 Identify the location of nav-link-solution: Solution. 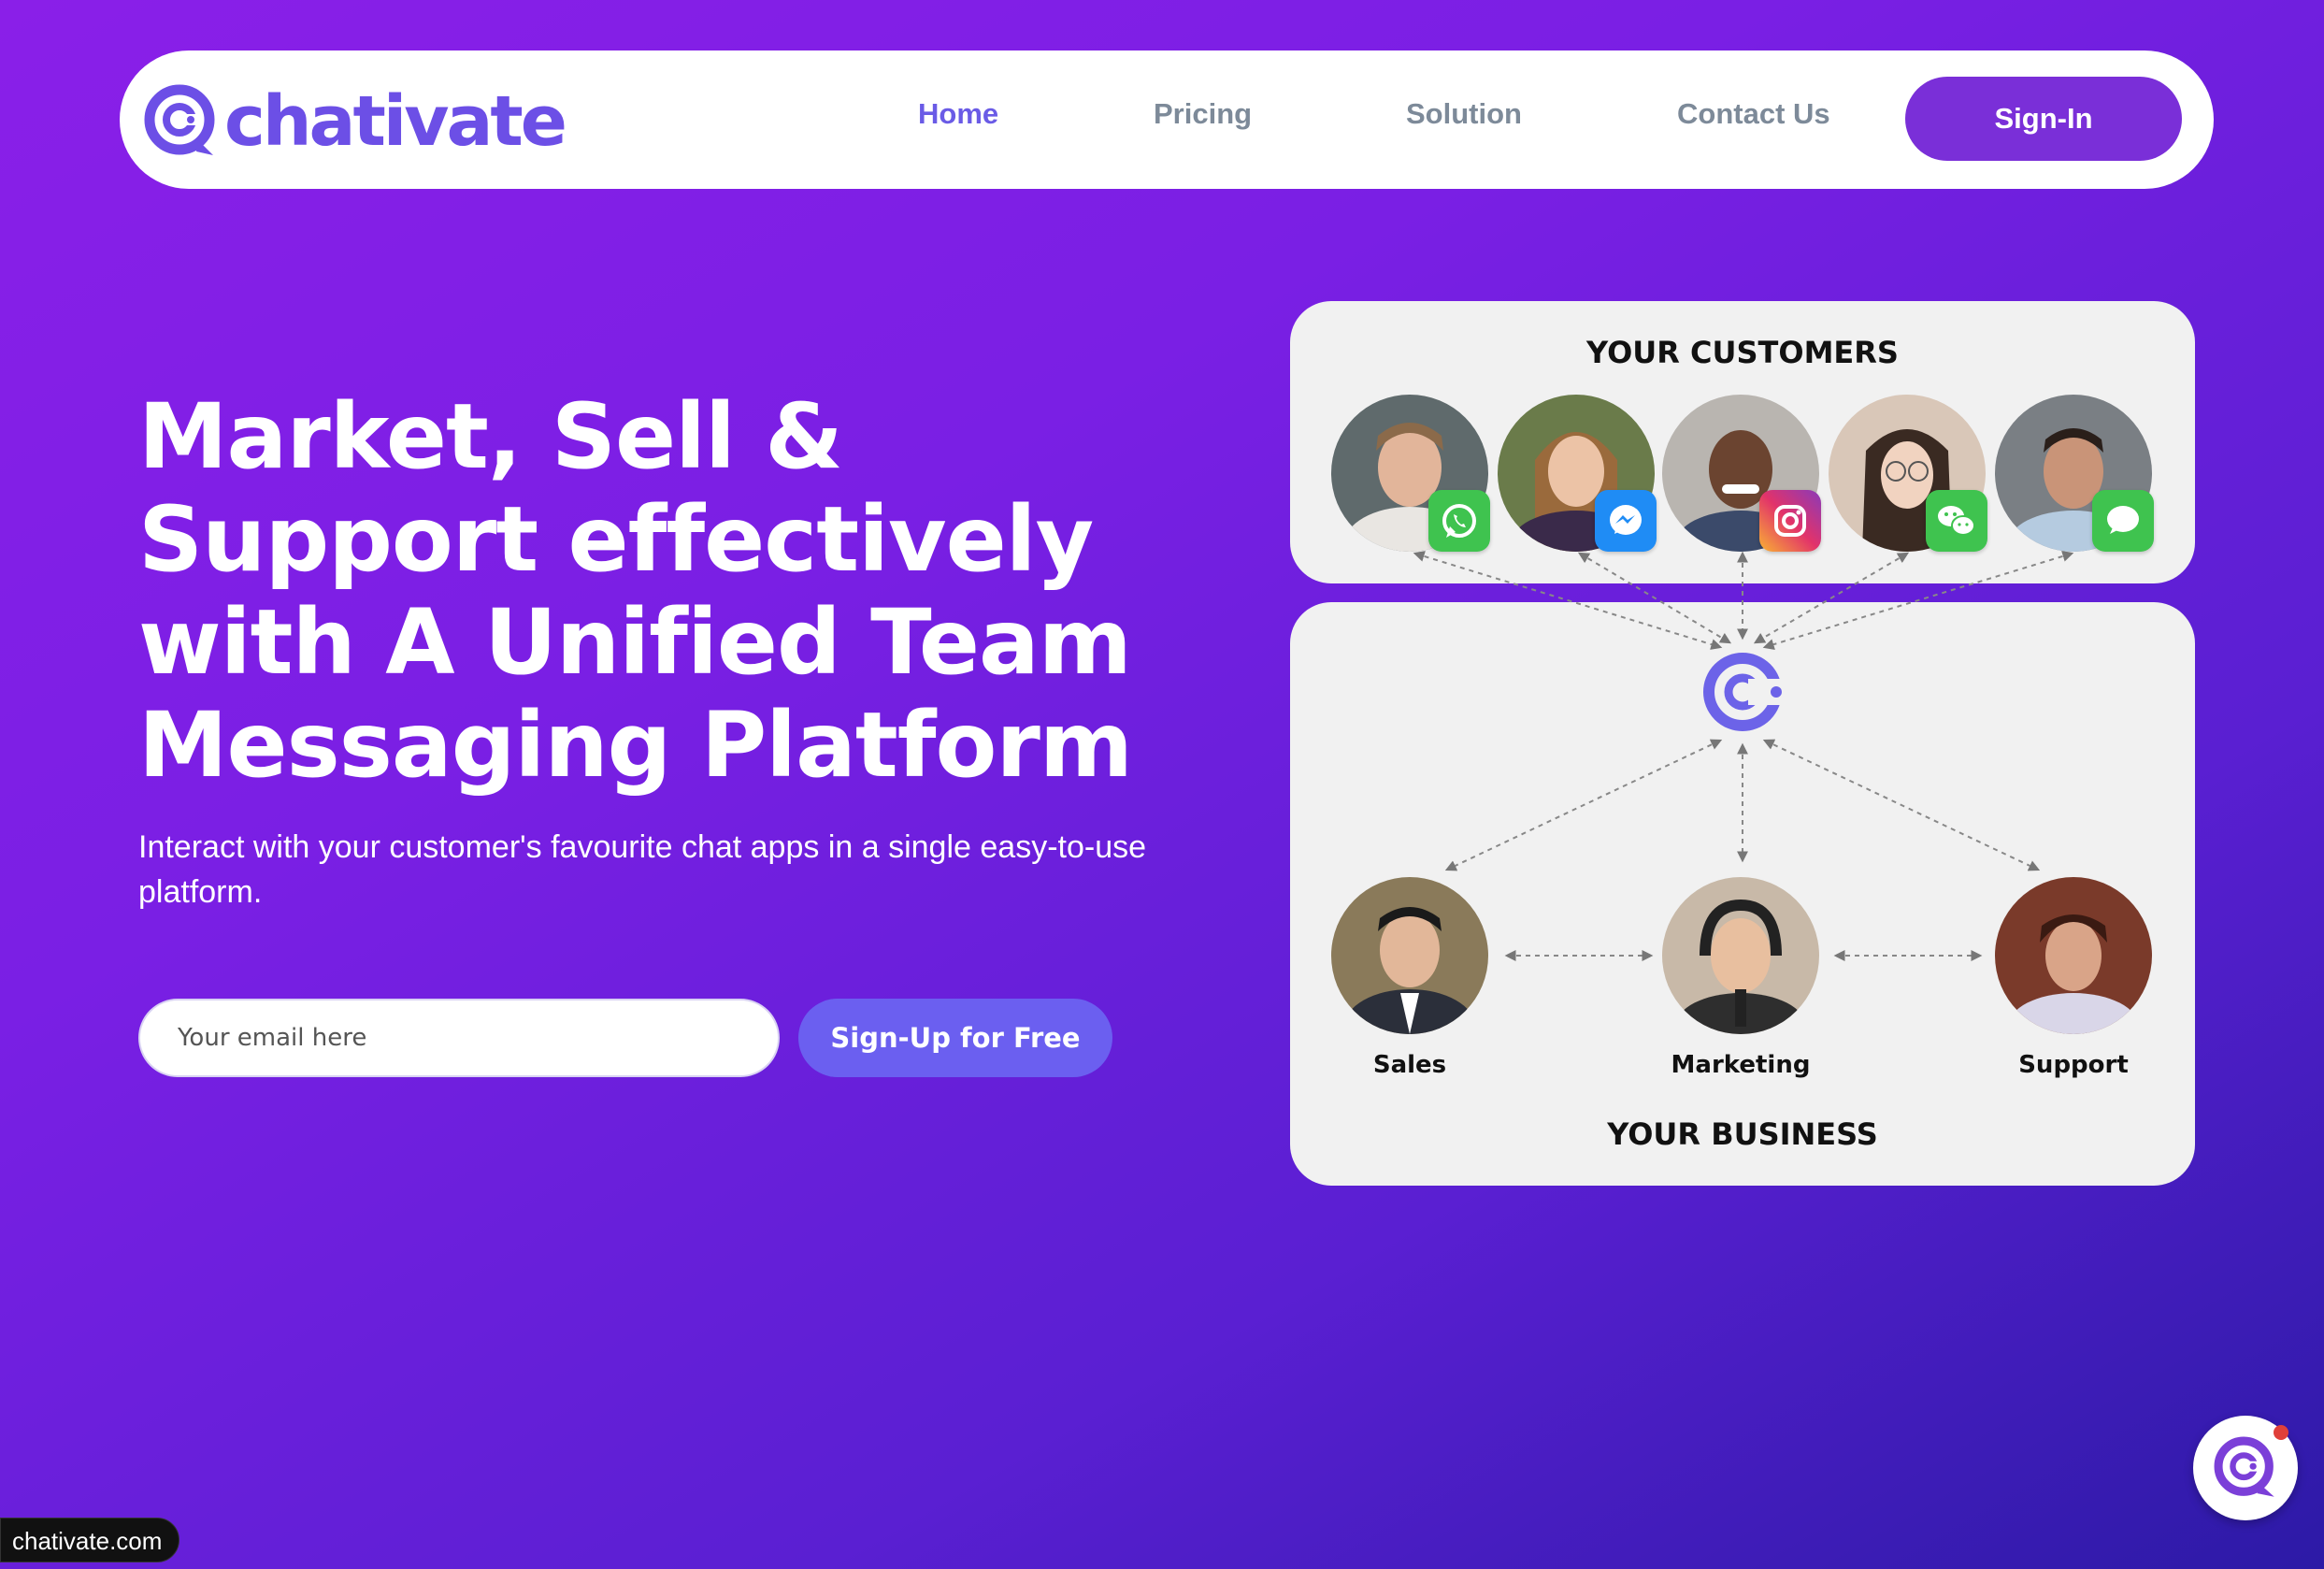
(1464, 114).